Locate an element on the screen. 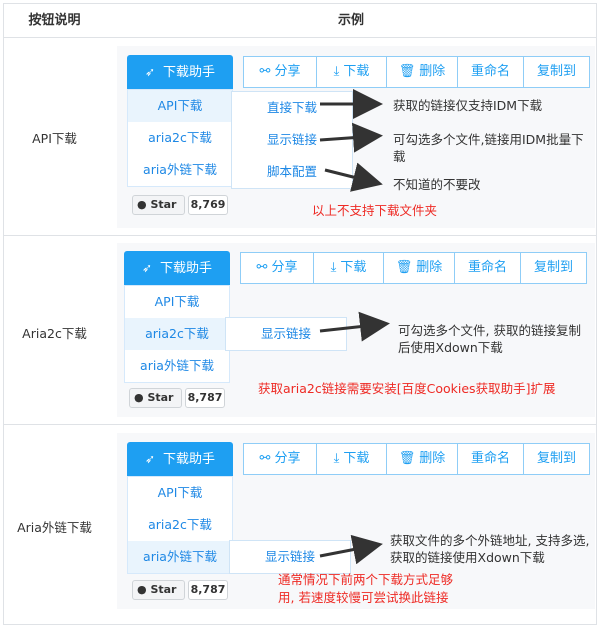 The height and width of the screenshot is (628, 600). annotation-note: 可勾选多个文件, 获取的链接复制后使用Xdown下载 is located at coordinates (489, 339).